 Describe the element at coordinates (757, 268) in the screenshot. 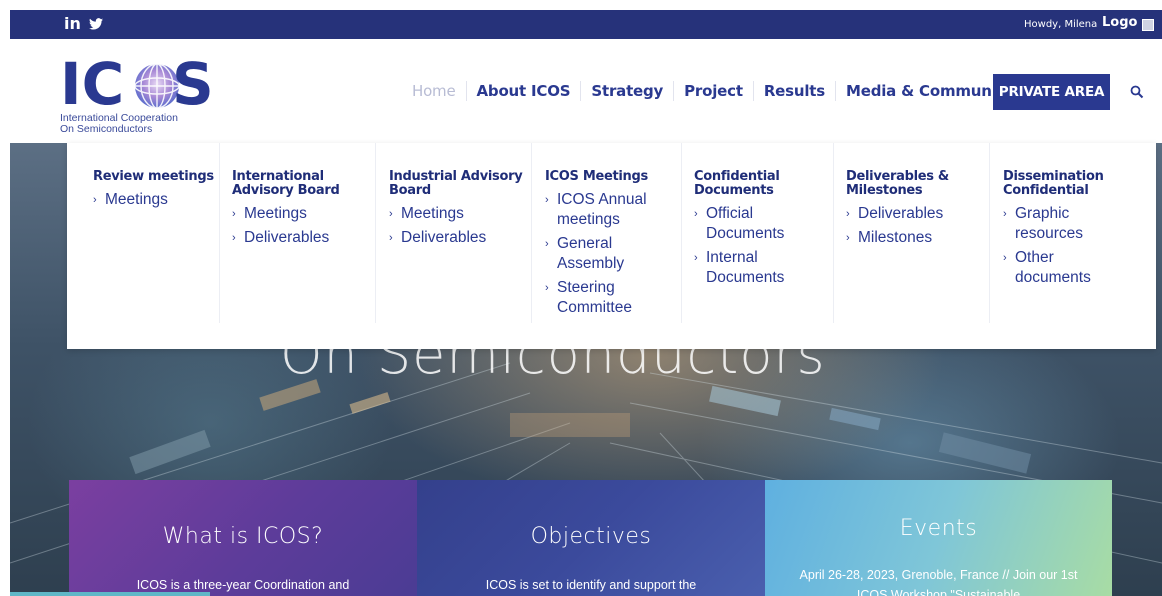

I see `menu-item-internal-documents: Internal Documents` at that location.